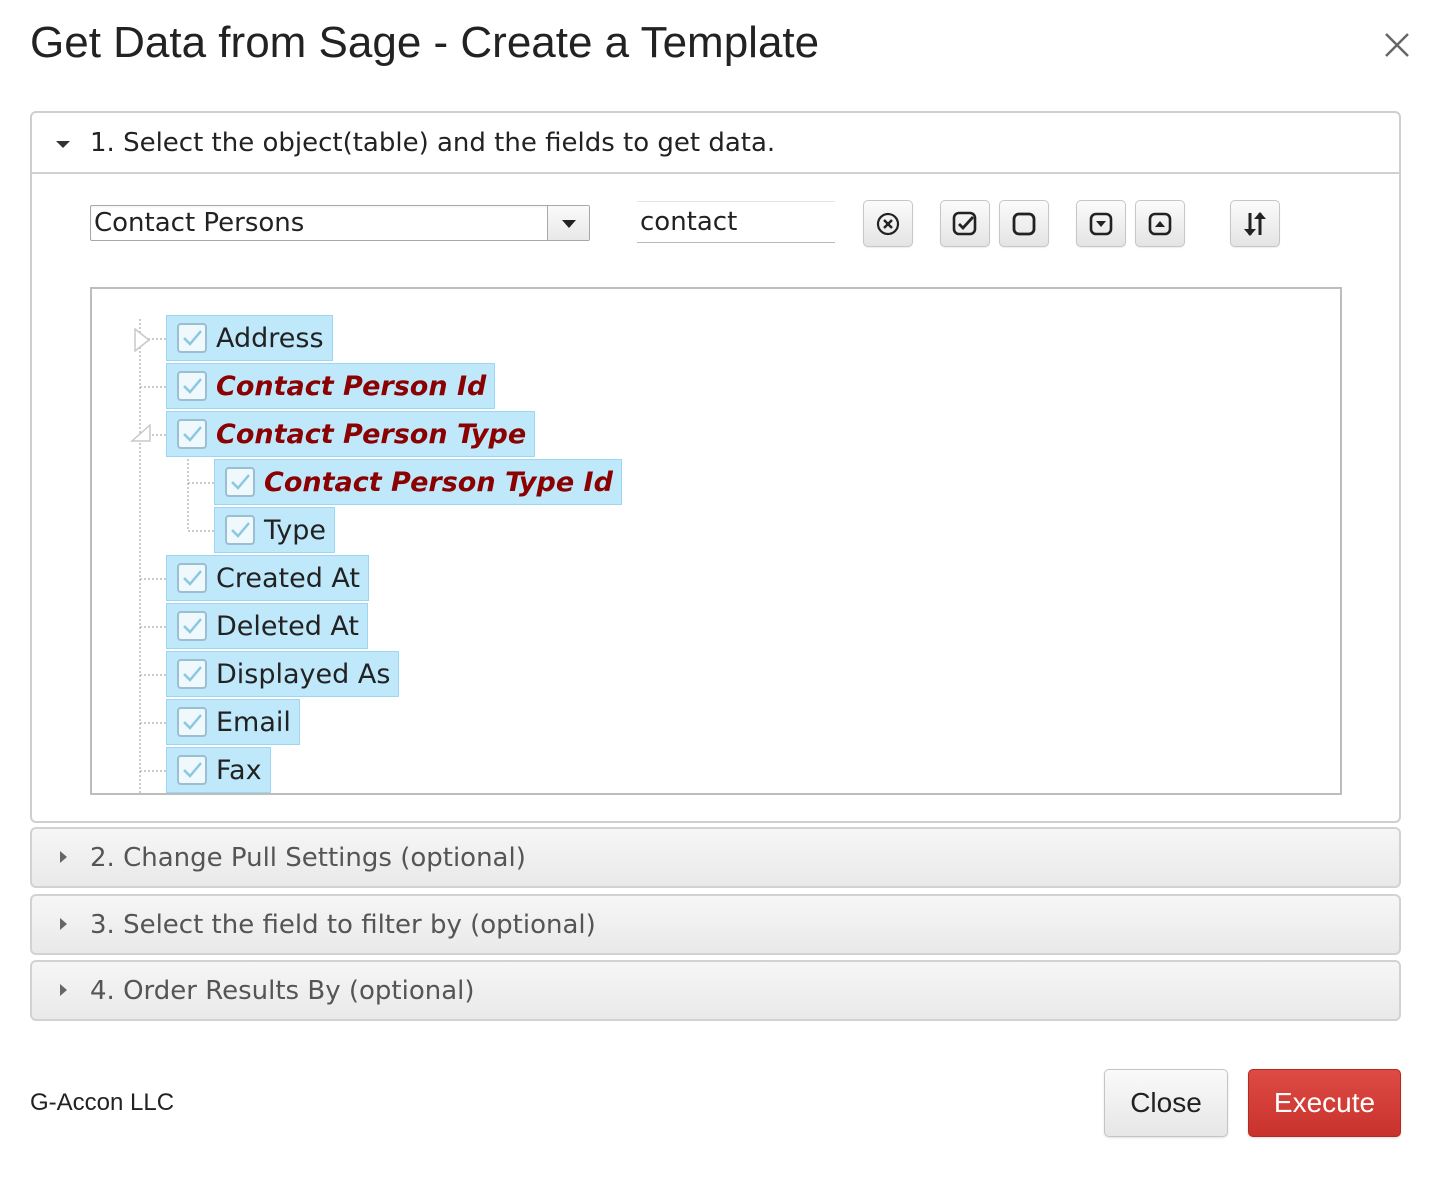  What do you see at coordinates (438, 482) in the screenshot?
I see `tree-node-label: Contact Person Type Id` at bounding box center [438, 482].